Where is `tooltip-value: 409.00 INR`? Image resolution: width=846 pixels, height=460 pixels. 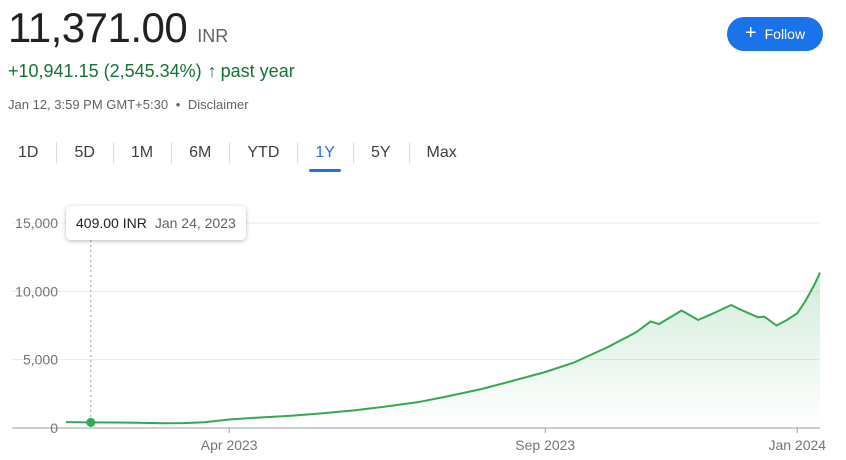 tooltip-value: 409.00 INR is located at coordinates (111, 223).